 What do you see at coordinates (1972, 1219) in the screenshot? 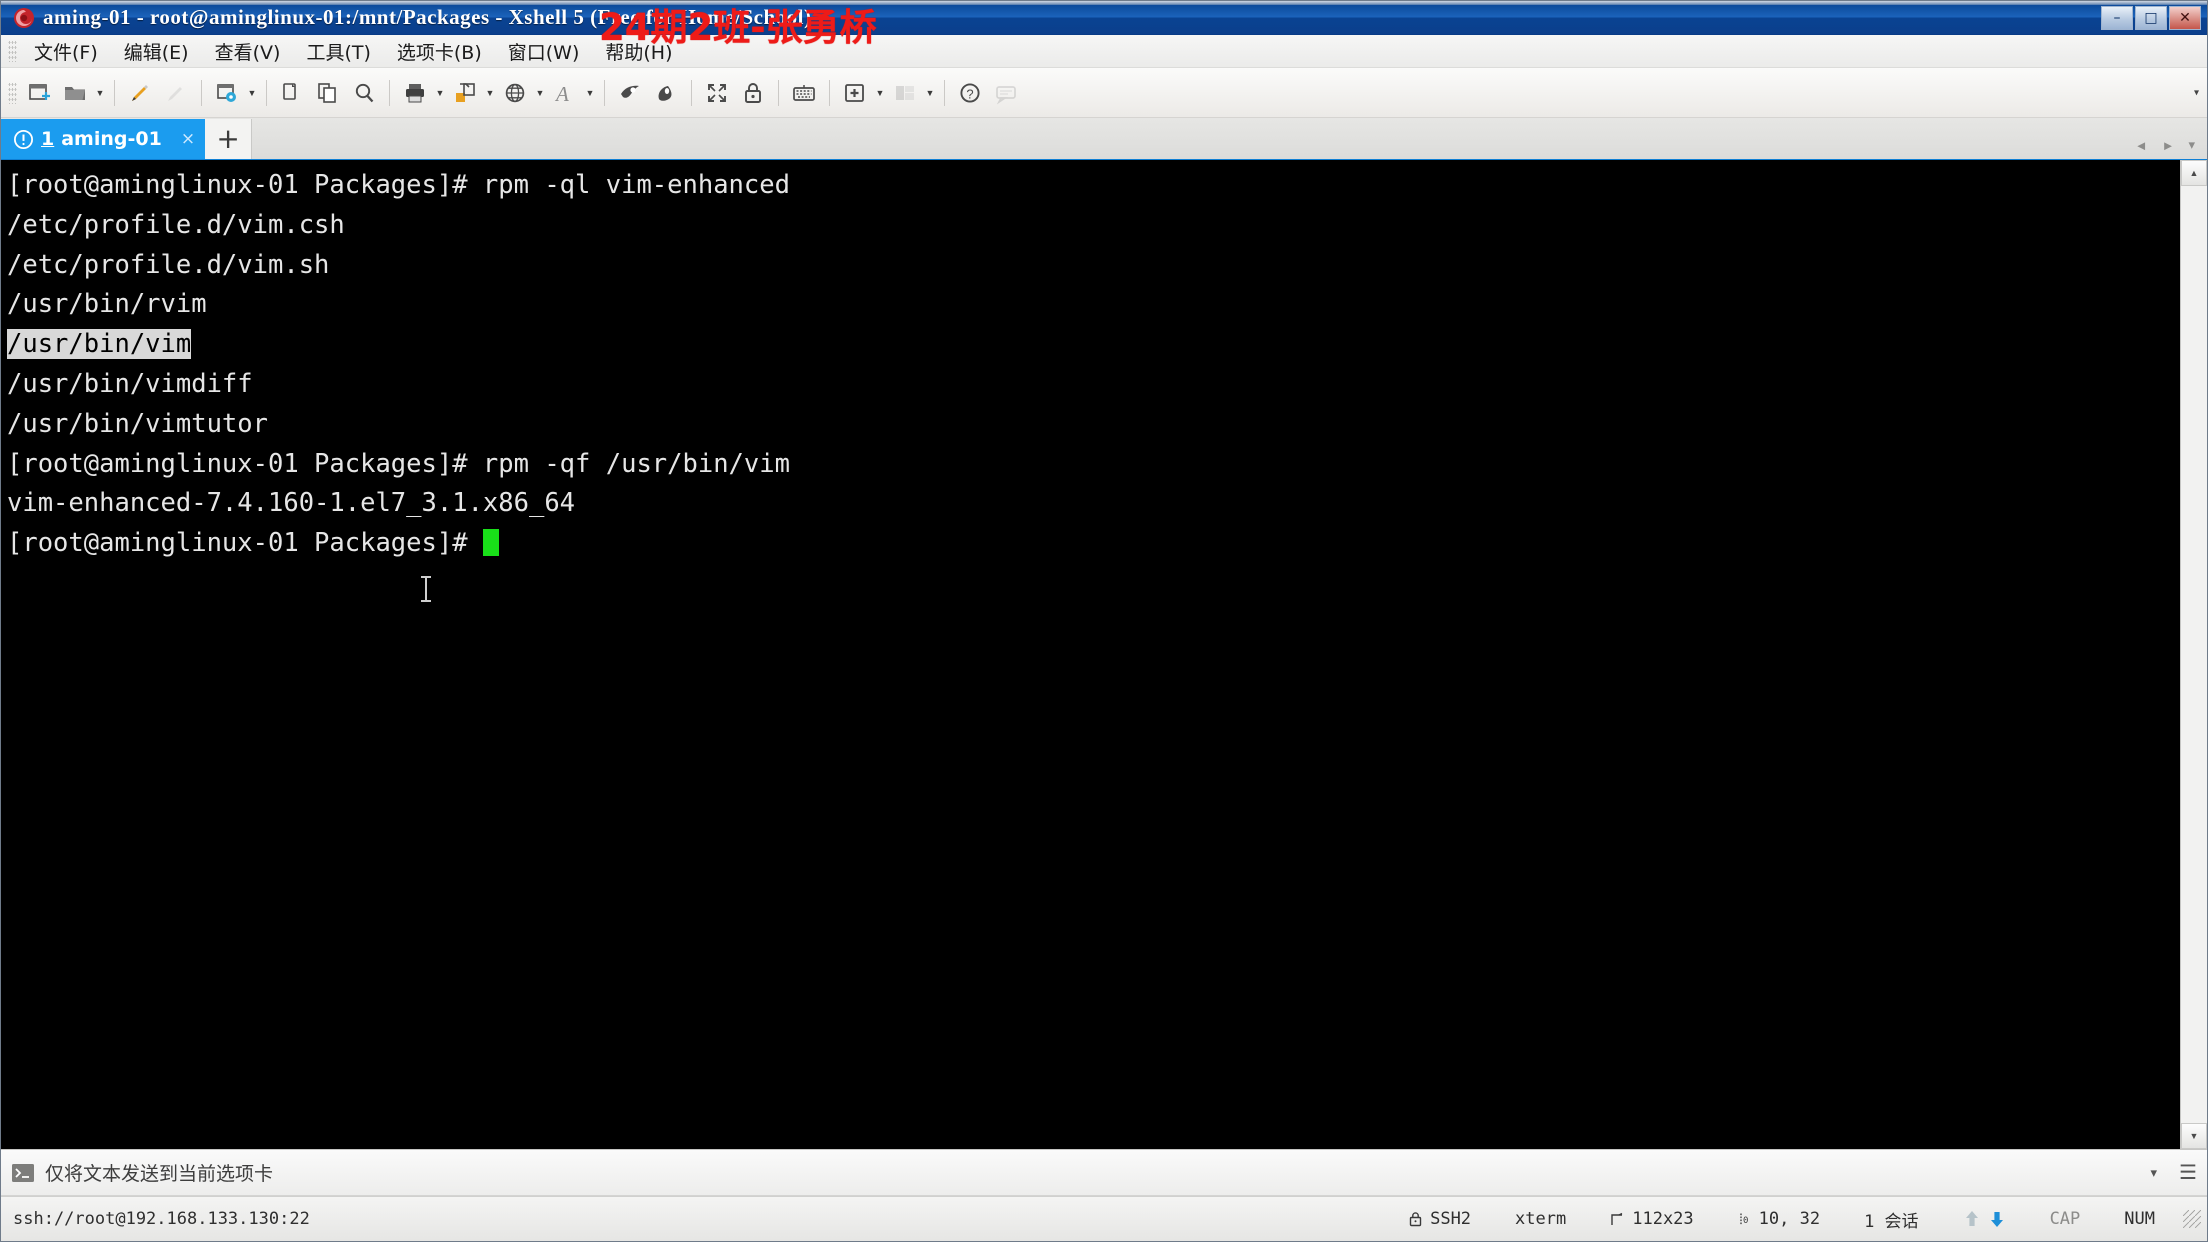
I see `upload-arrow-icon` at bounding box center [1972, 1219].